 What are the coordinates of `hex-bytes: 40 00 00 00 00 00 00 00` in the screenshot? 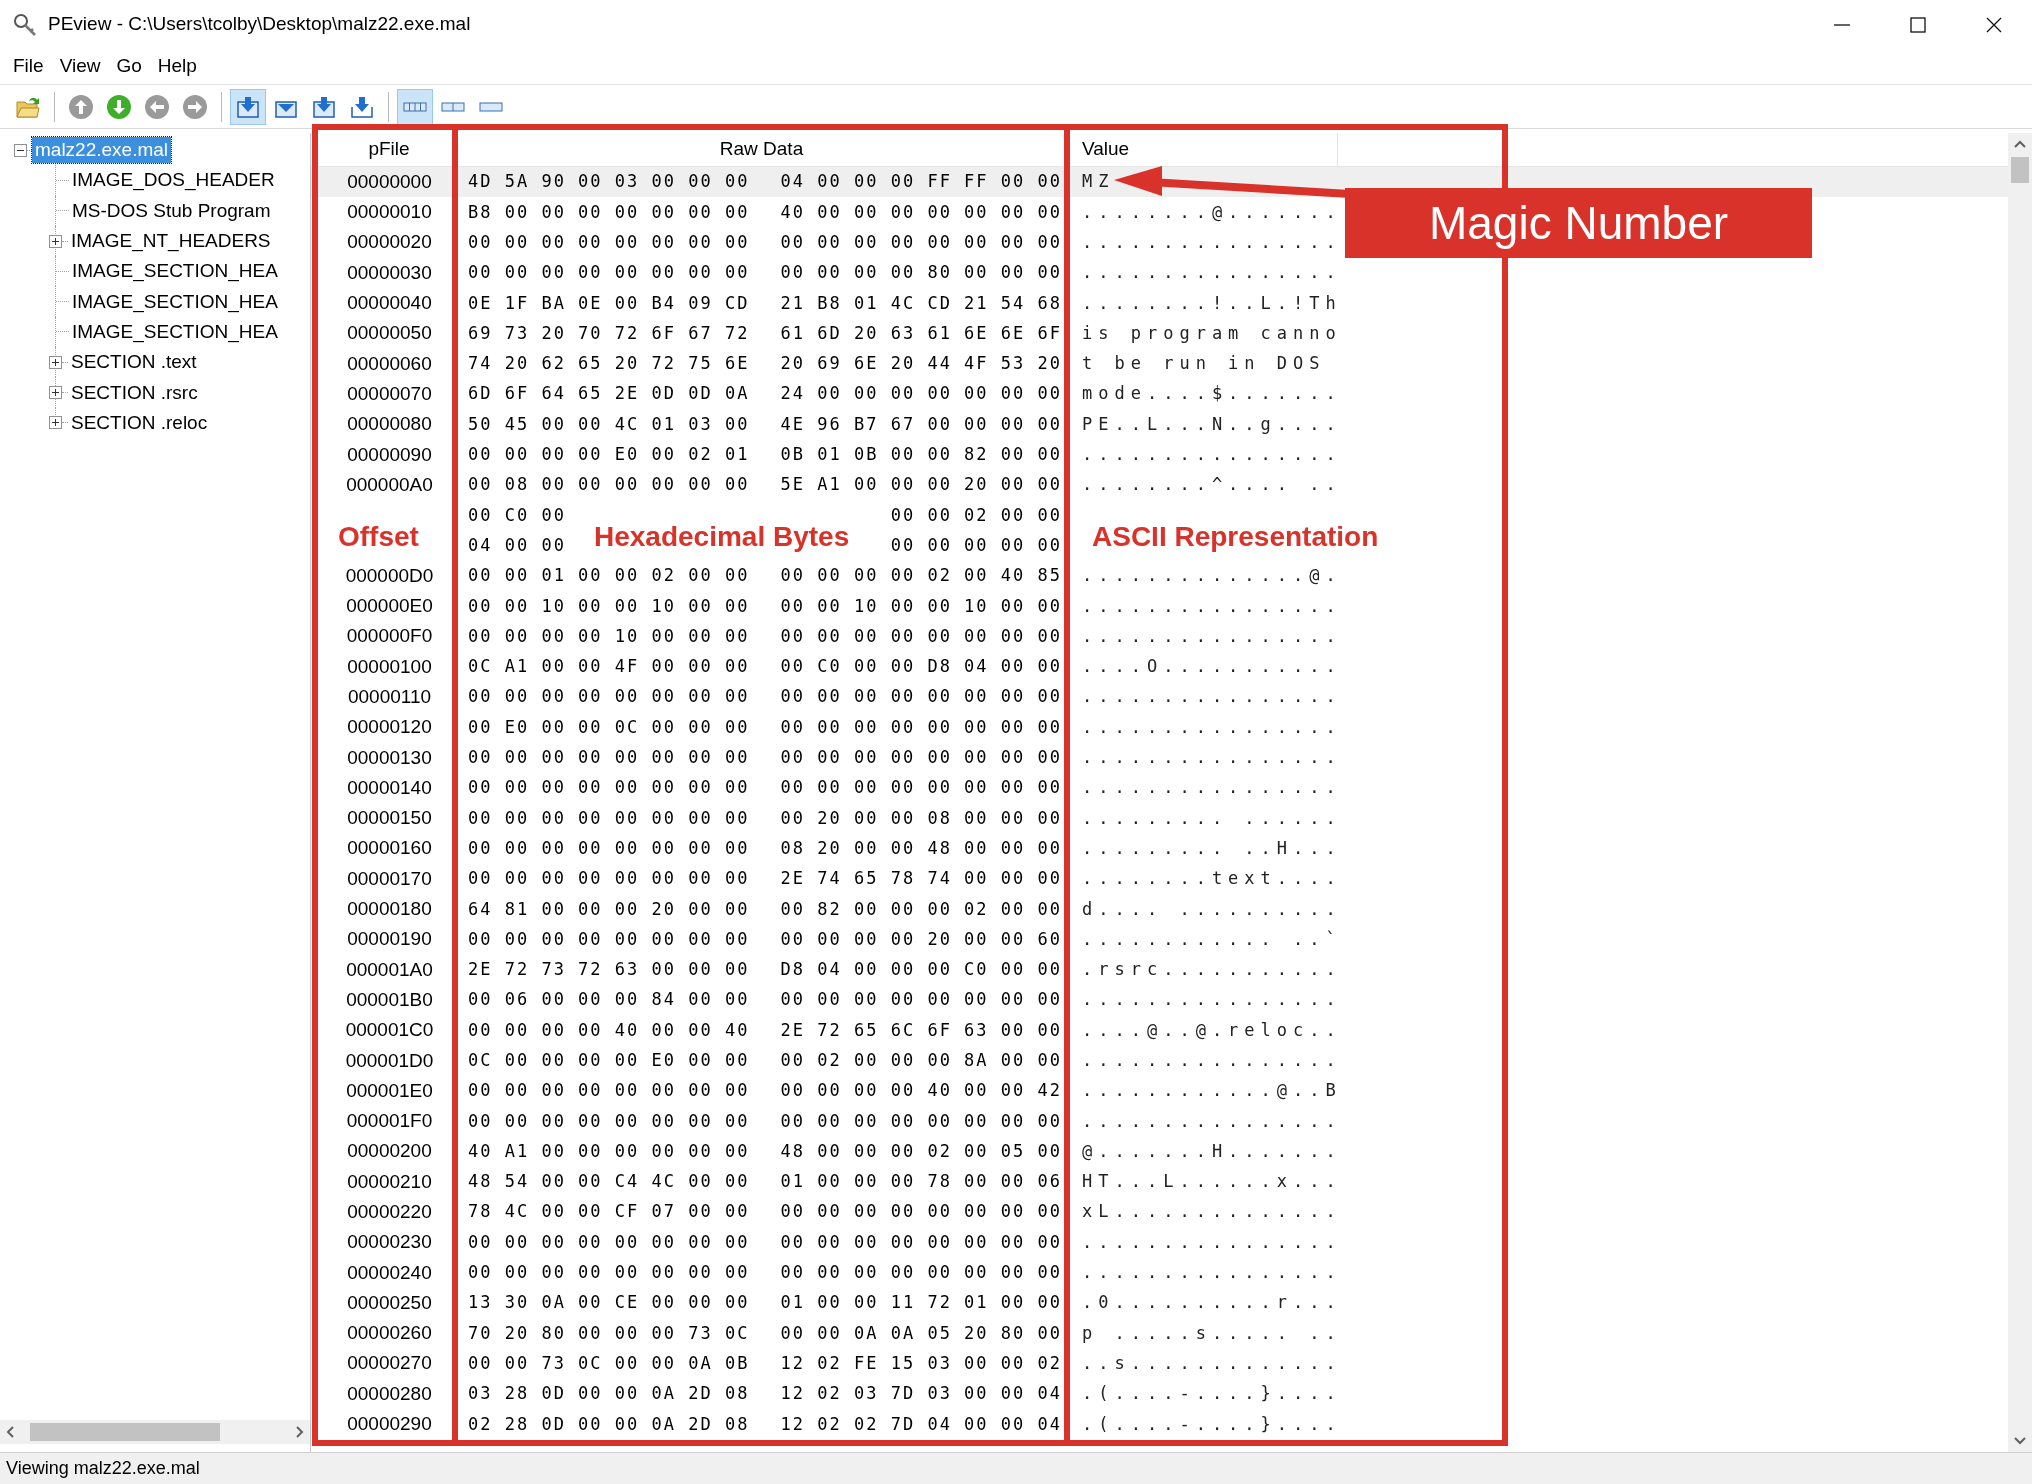 It's located at (921, 212).